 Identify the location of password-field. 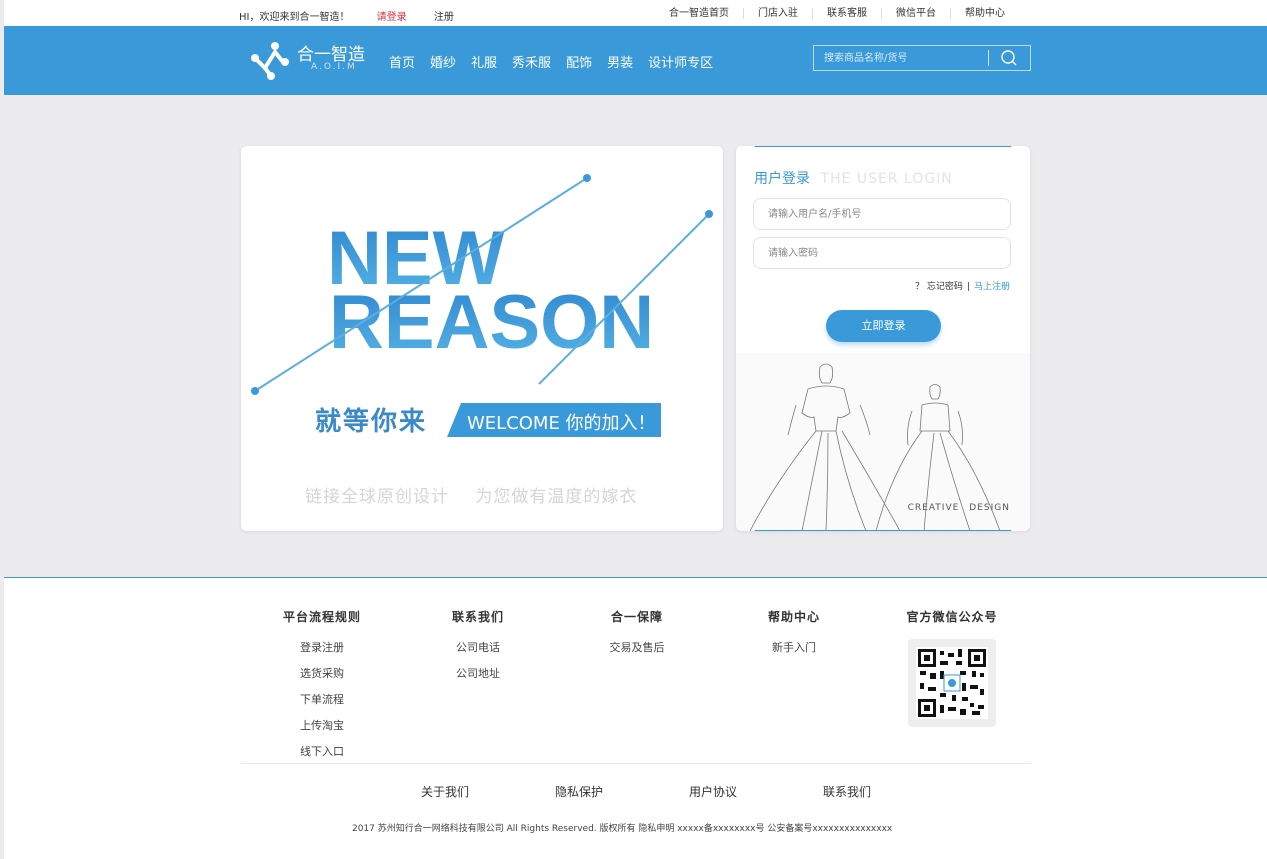
(882, 253).